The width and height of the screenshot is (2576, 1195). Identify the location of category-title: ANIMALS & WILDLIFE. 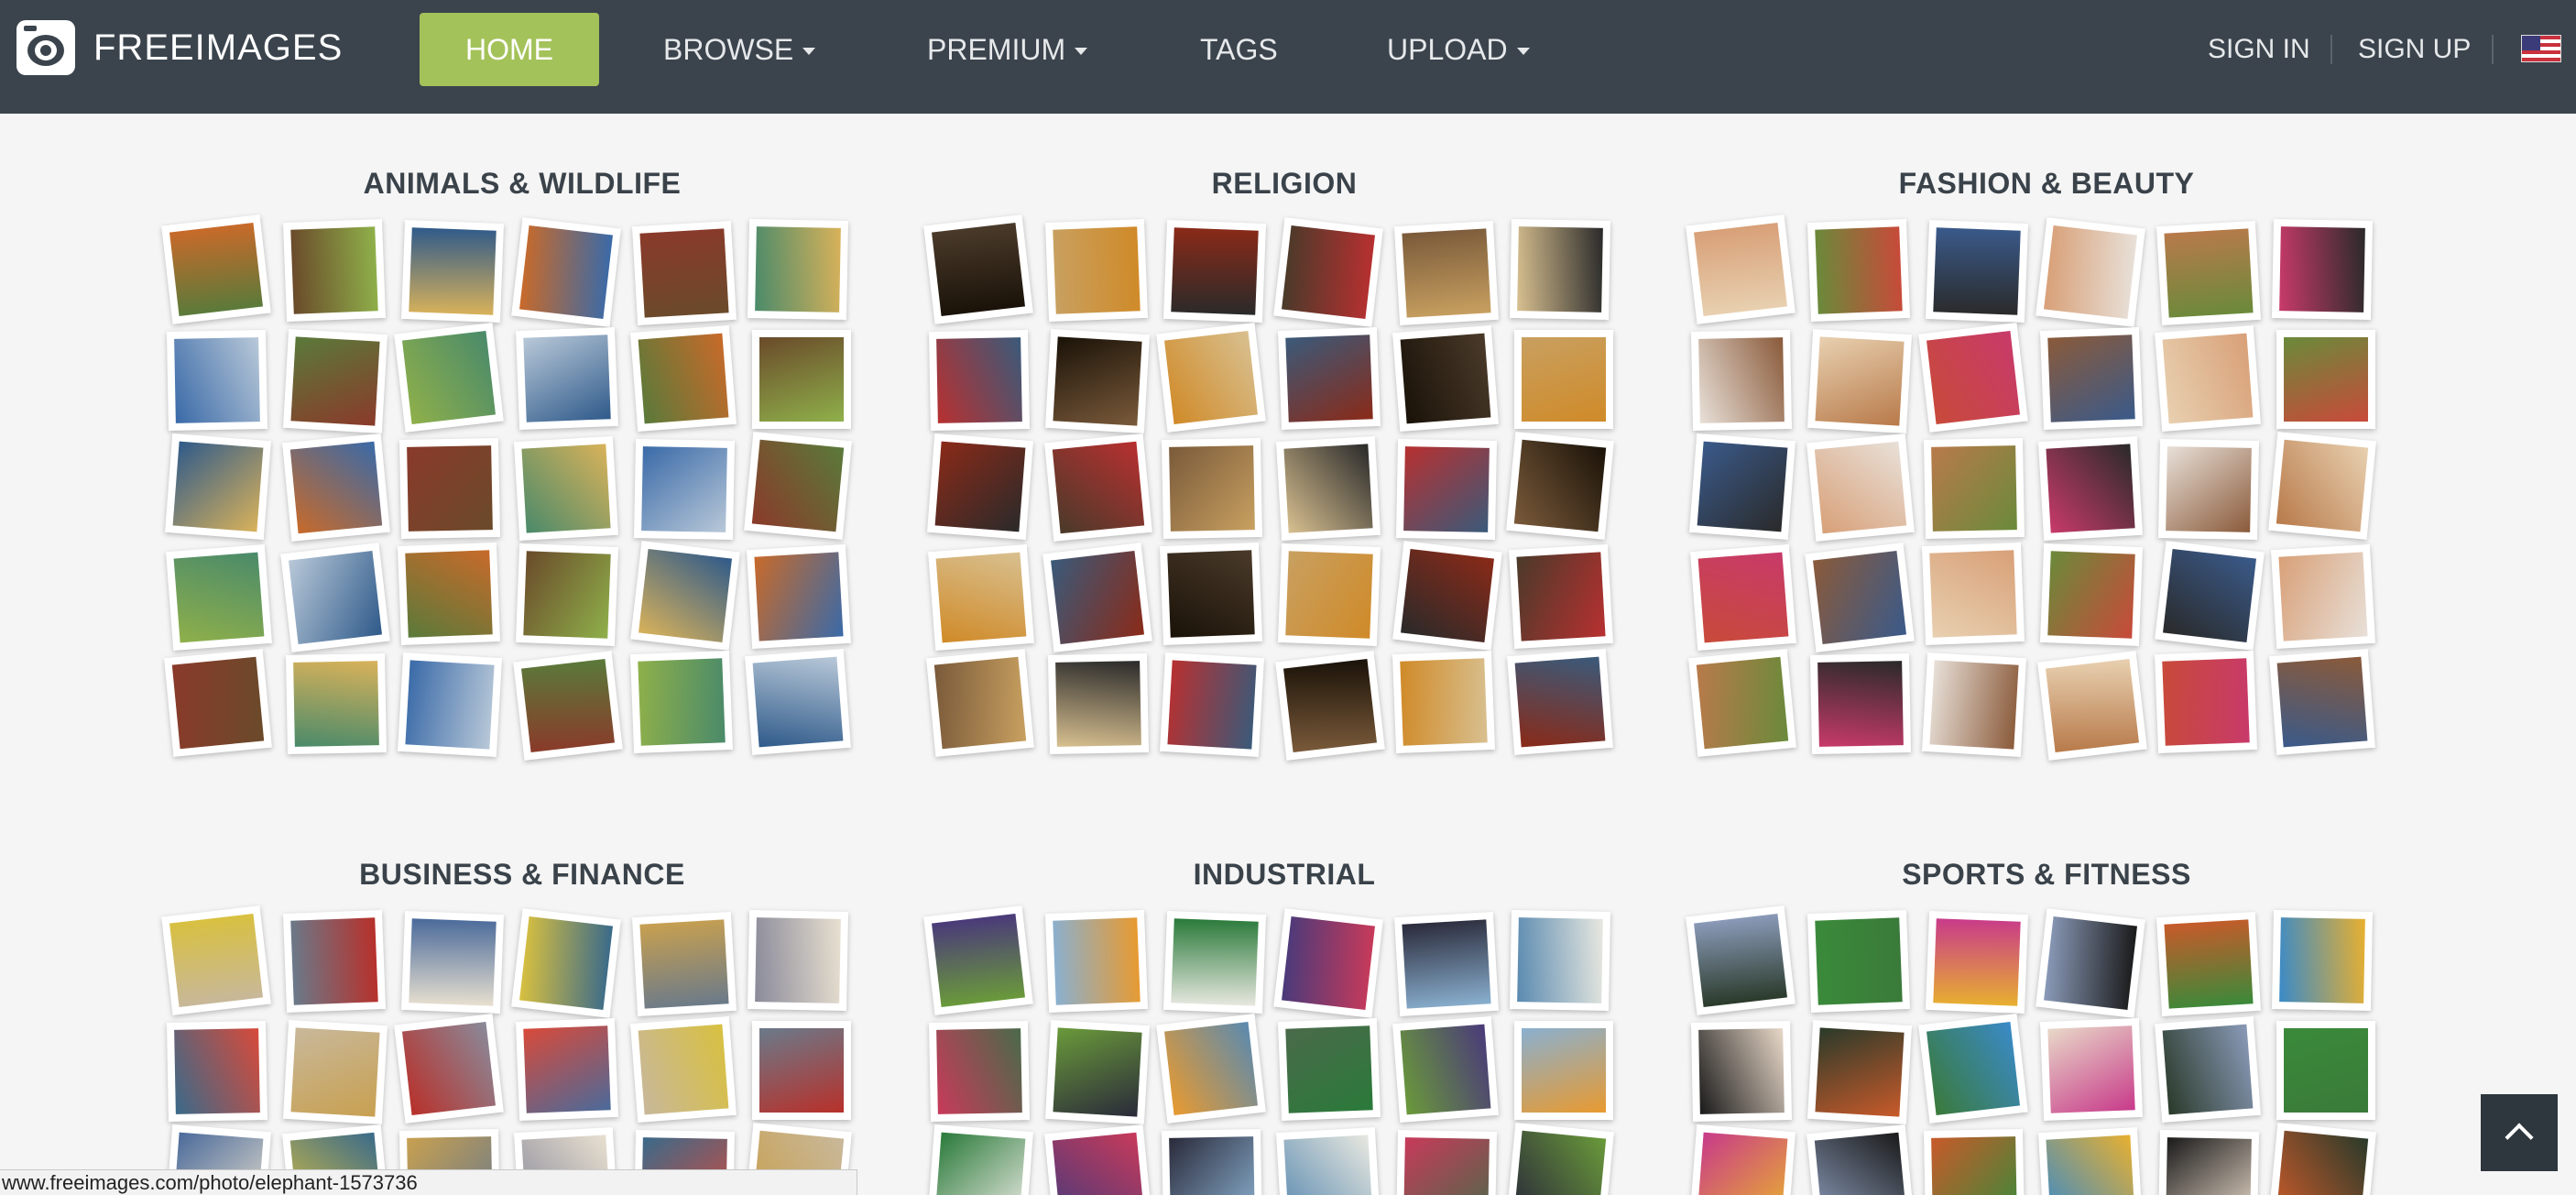
(523, 184).